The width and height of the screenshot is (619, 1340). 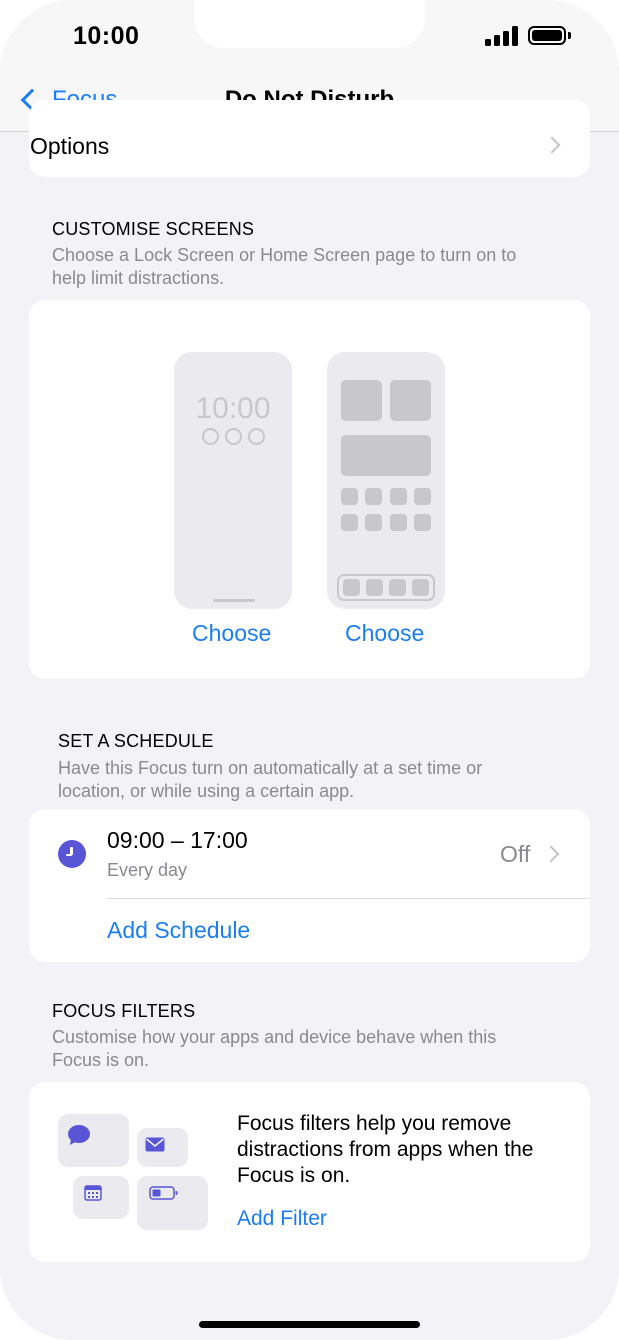 I want to click on mail-icon, so click(x=155, y=1144).